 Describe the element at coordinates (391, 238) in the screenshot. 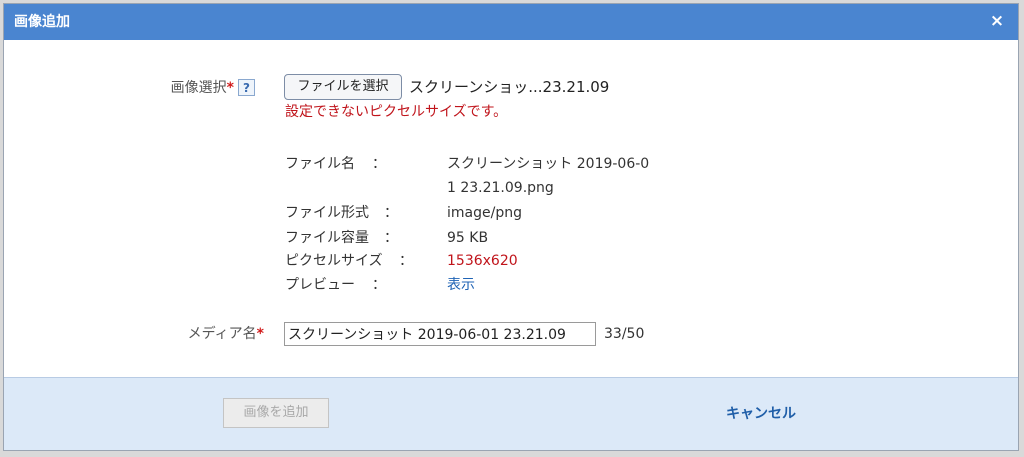

I see `file-size-colon: ：` at that location.